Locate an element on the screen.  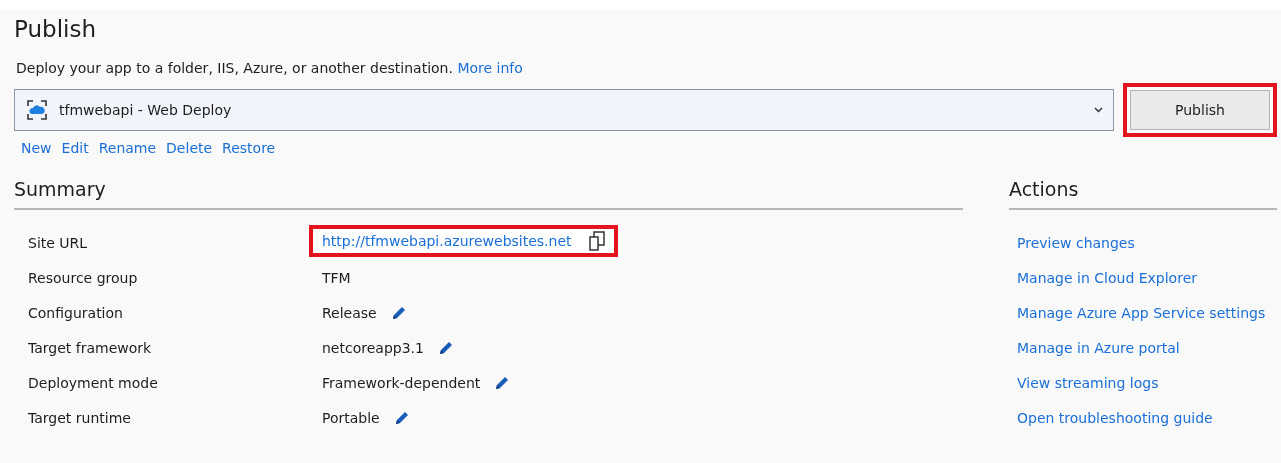
page-title: Publish is located at coordinates (55, 30).